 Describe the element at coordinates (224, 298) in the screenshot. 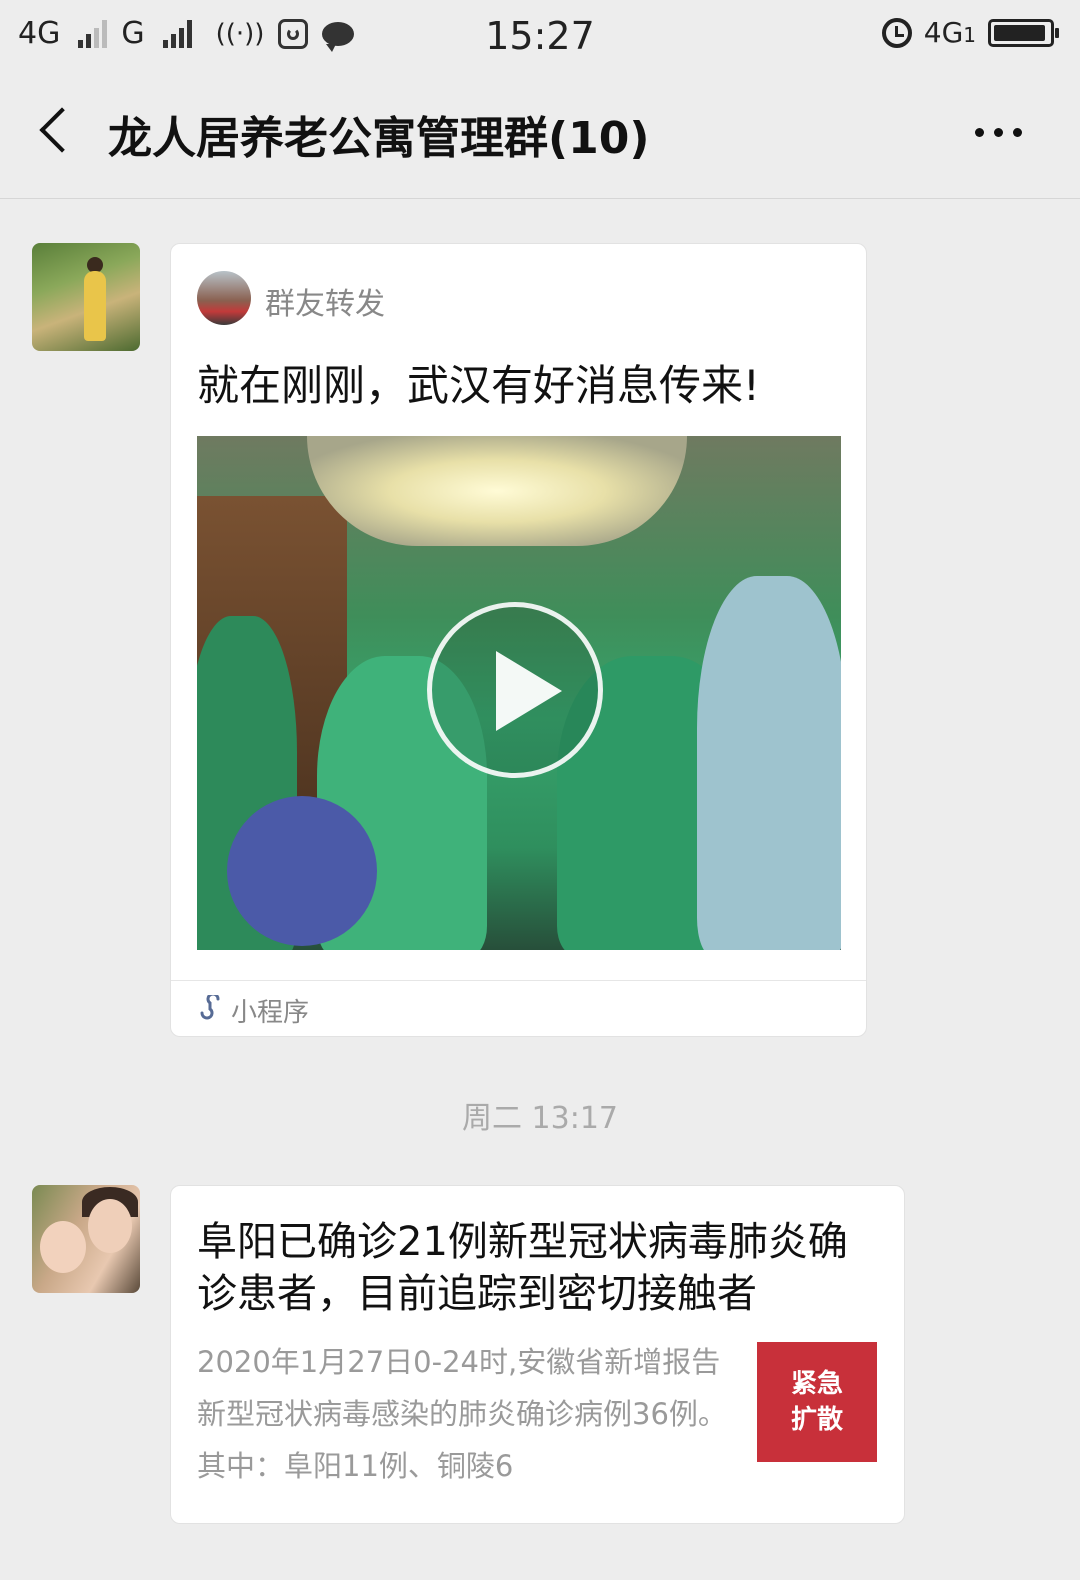

I see `source-avatar` at that location.